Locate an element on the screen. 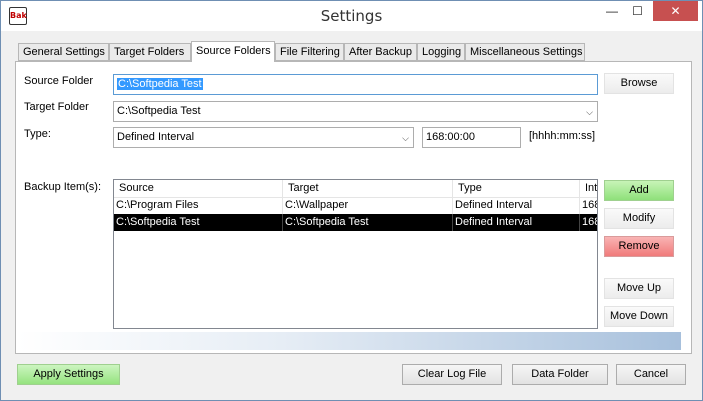 The height and width of the screenshot is (401, 703). source-folder-input: C:\Softpedia Test is located at coordinates (355, 84).